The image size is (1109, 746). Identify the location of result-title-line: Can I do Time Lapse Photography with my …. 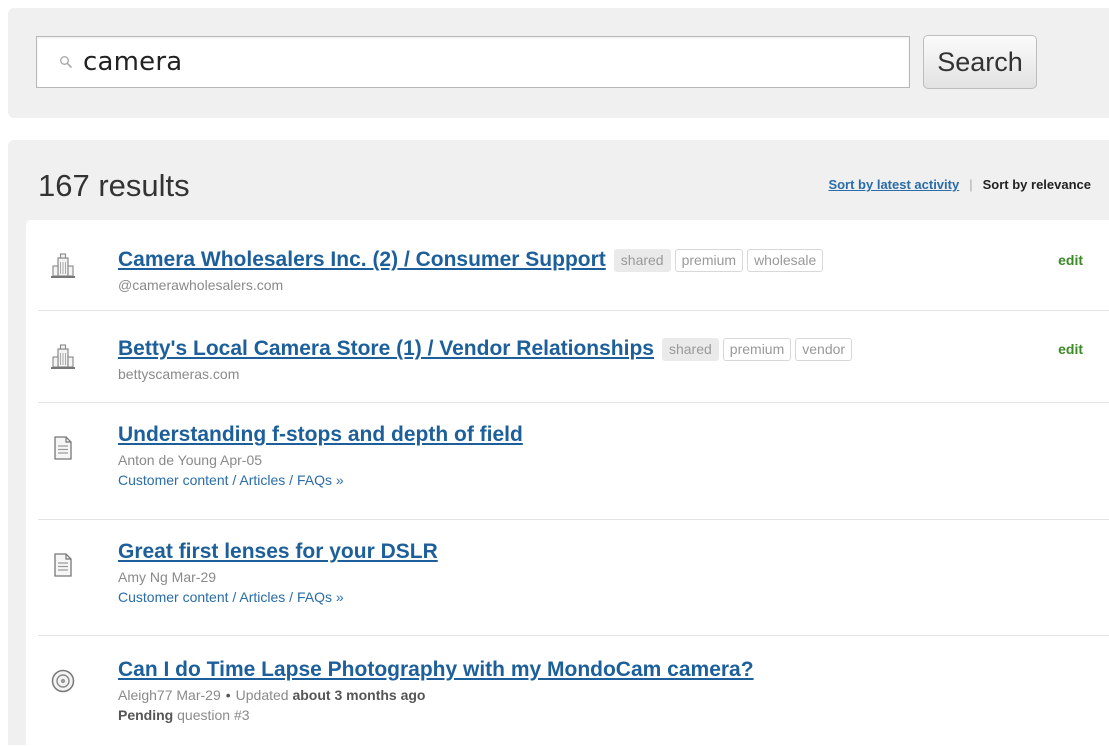
(613, 670).